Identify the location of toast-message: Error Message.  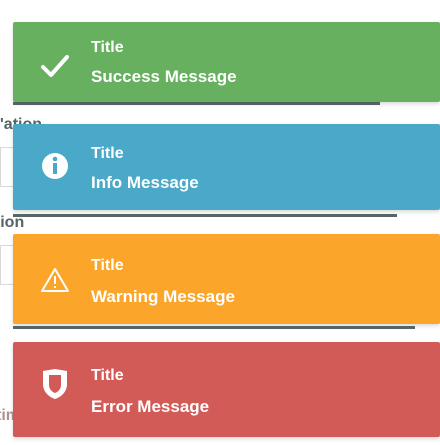
(150, 406).